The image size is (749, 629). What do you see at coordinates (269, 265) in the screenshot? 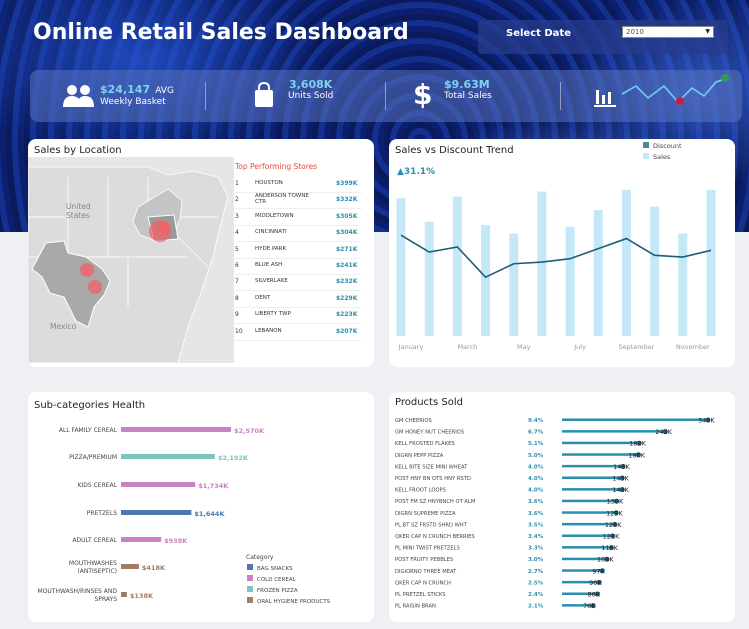
I see `store-name: BLUE ASH` at bounding box center [269, 265].